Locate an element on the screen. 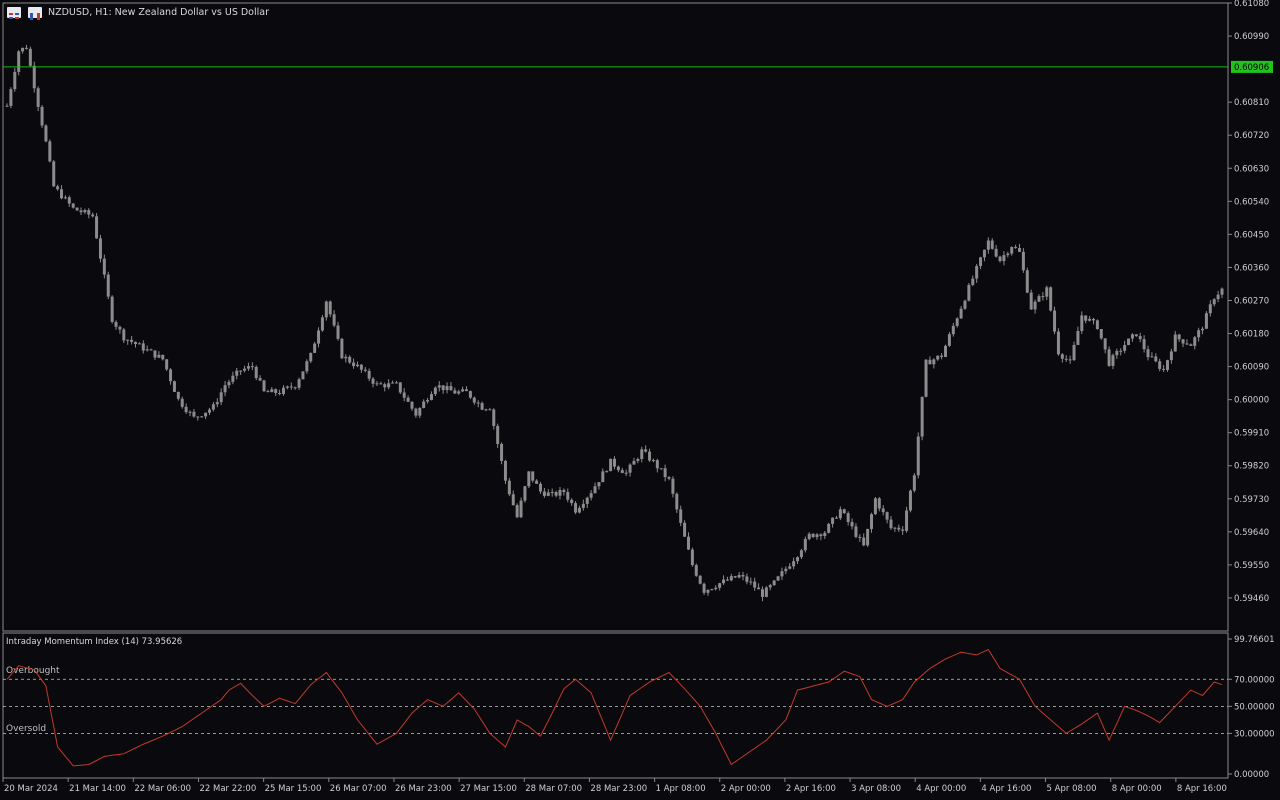 The image size is (1280, 800). price-tick-label: 0.59640 is located at coordinates (1251, 533).